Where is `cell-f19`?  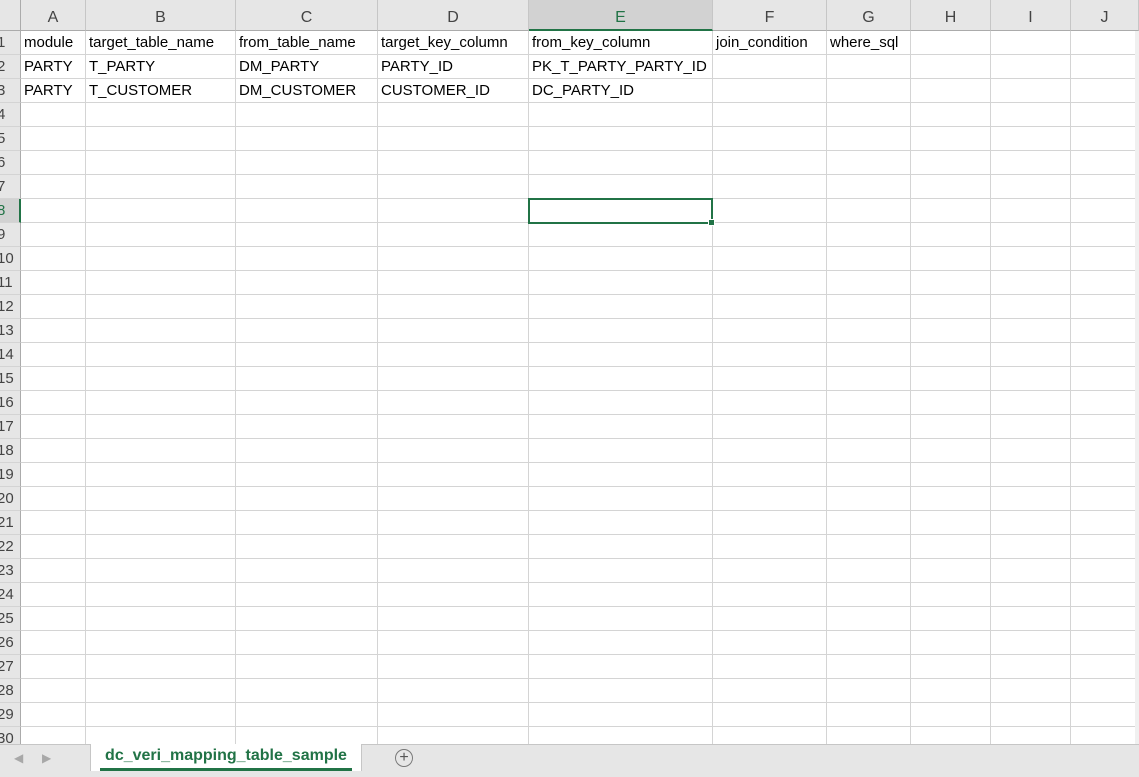
cell-f19 is located at coordinates (770, 475).